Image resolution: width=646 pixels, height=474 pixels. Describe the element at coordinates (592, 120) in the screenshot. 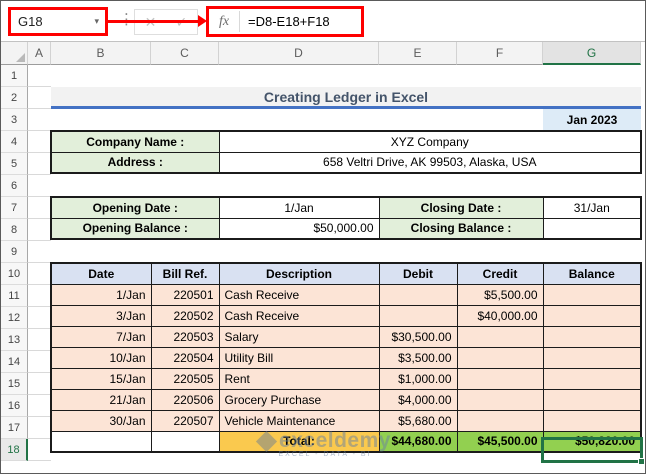

I see `period-cell: Jan 2023` at that location.